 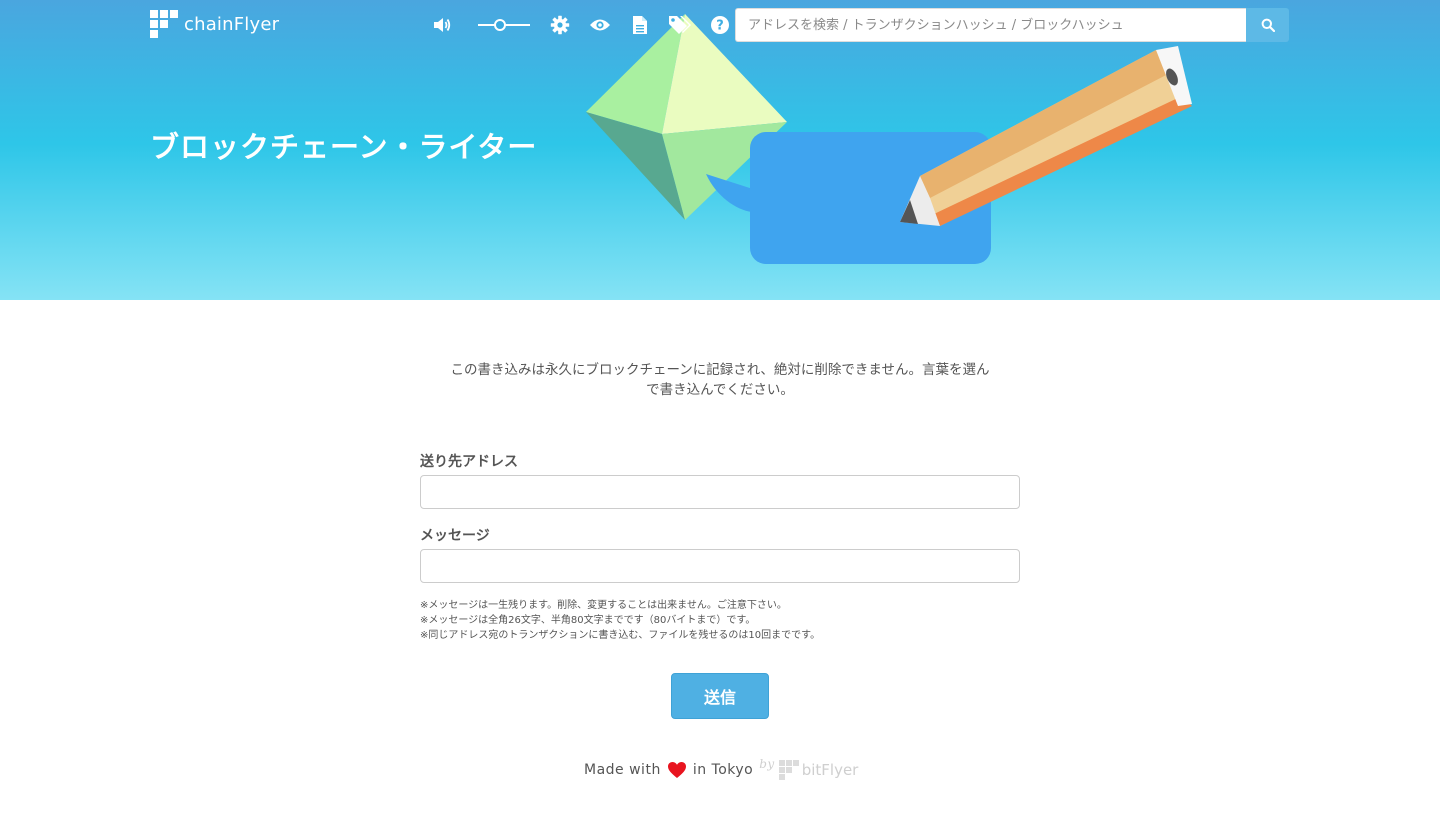 What do you see at coordinates (720, 566) in the screenshot?
I see `message-field` at bounding box center [720, 566].